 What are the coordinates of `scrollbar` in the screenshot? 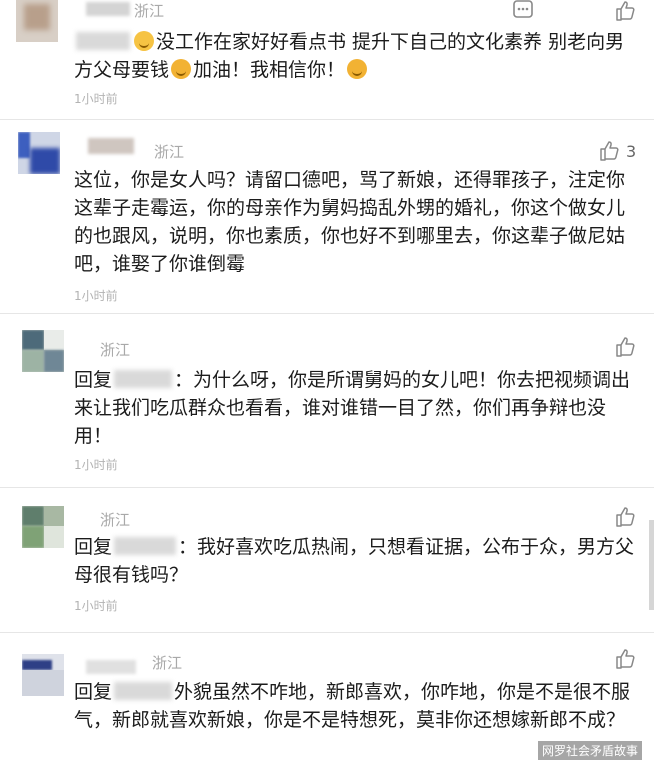 It's located at (651, 565).